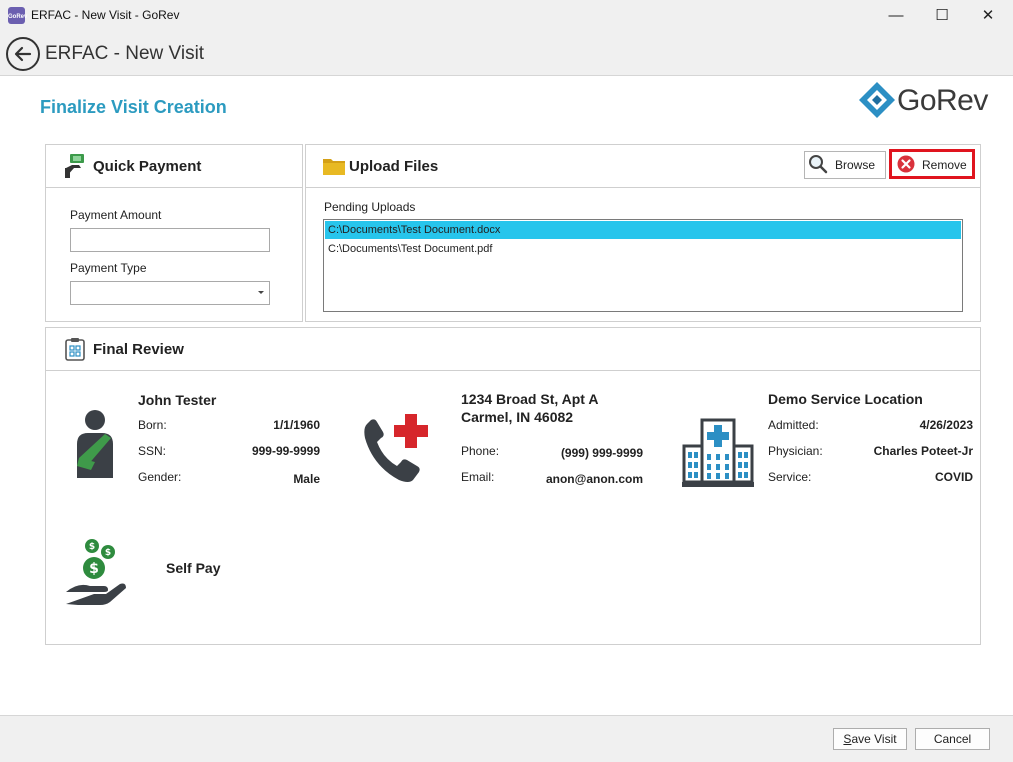 This screenshot has width=1013, height=762. Describe the element at coordinates (160, 477) in the screenshot. I see `gender-label: Gender:` at that location.